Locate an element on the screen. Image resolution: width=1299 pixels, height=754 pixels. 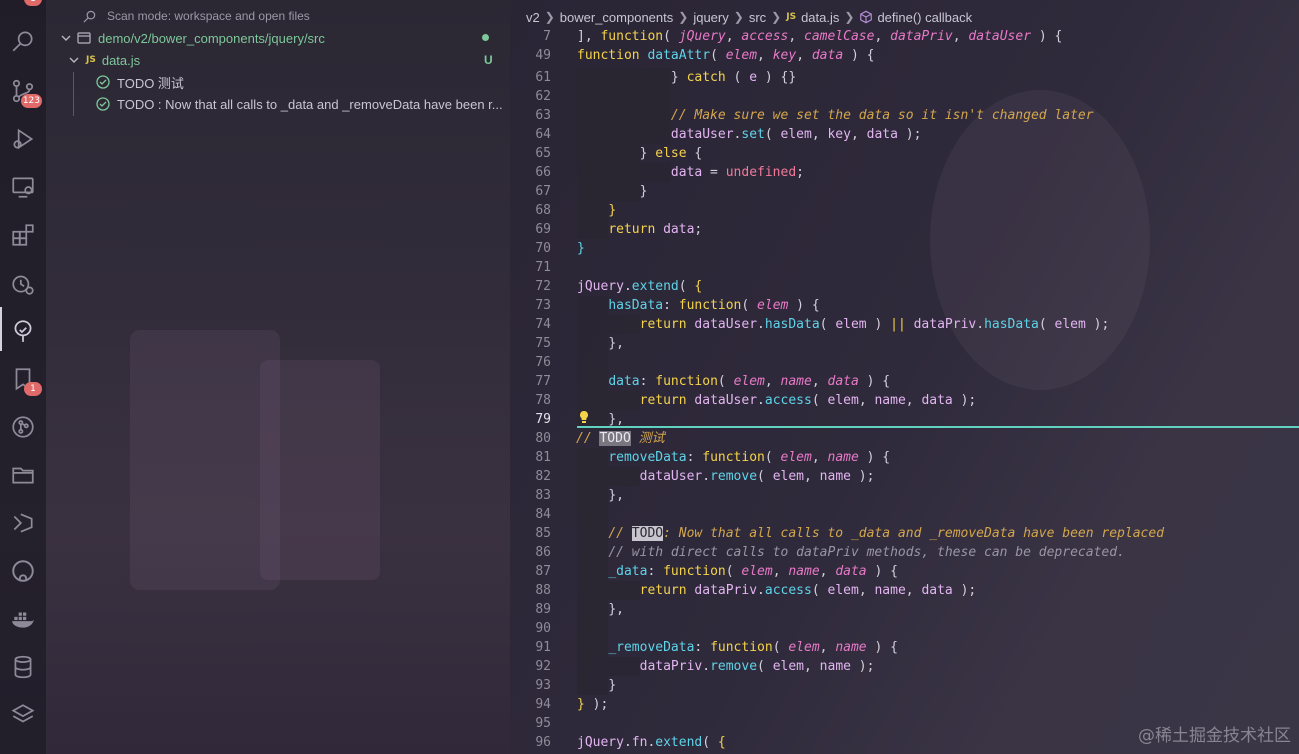
code-line: 82 dataUser.remove( elem, name ); is located at coordinates (705, 476).